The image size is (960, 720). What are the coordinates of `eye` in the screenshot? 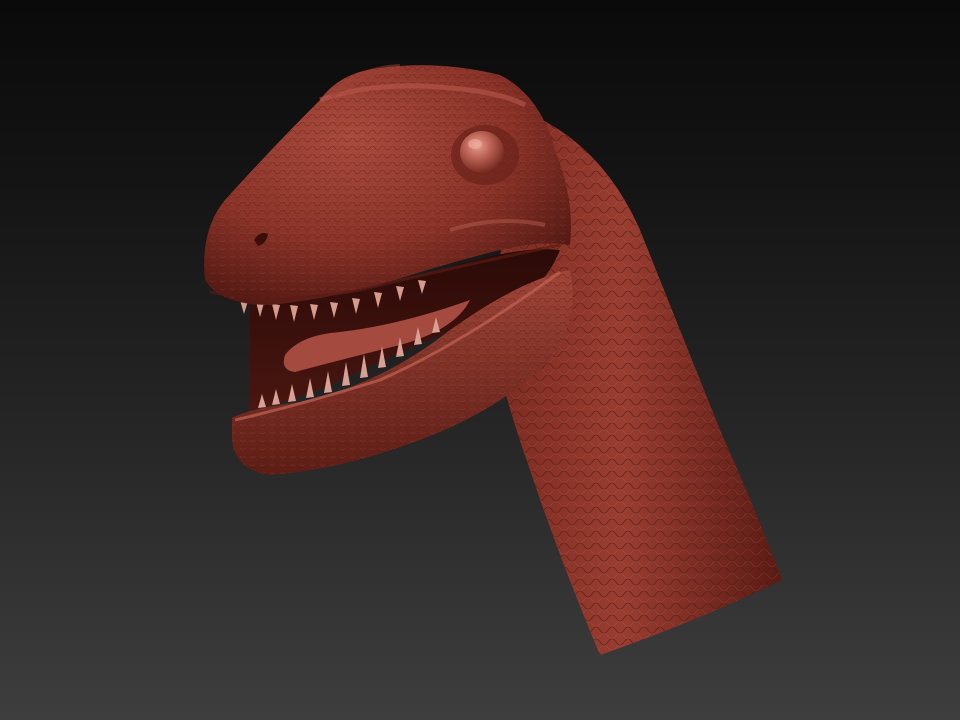 It's located at (485, 155).